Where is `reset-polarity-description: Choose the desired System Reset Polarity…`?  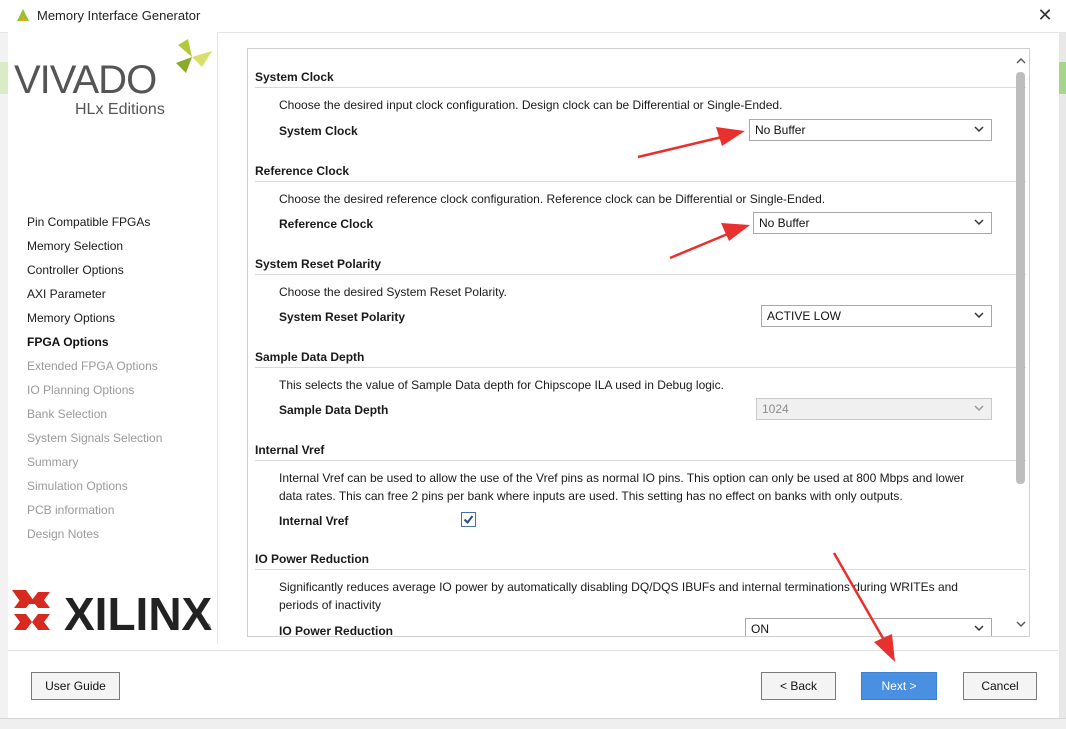 reset-polarity-description: Choose the desired System Reset Polarity… is located at coordinates (393, 292).